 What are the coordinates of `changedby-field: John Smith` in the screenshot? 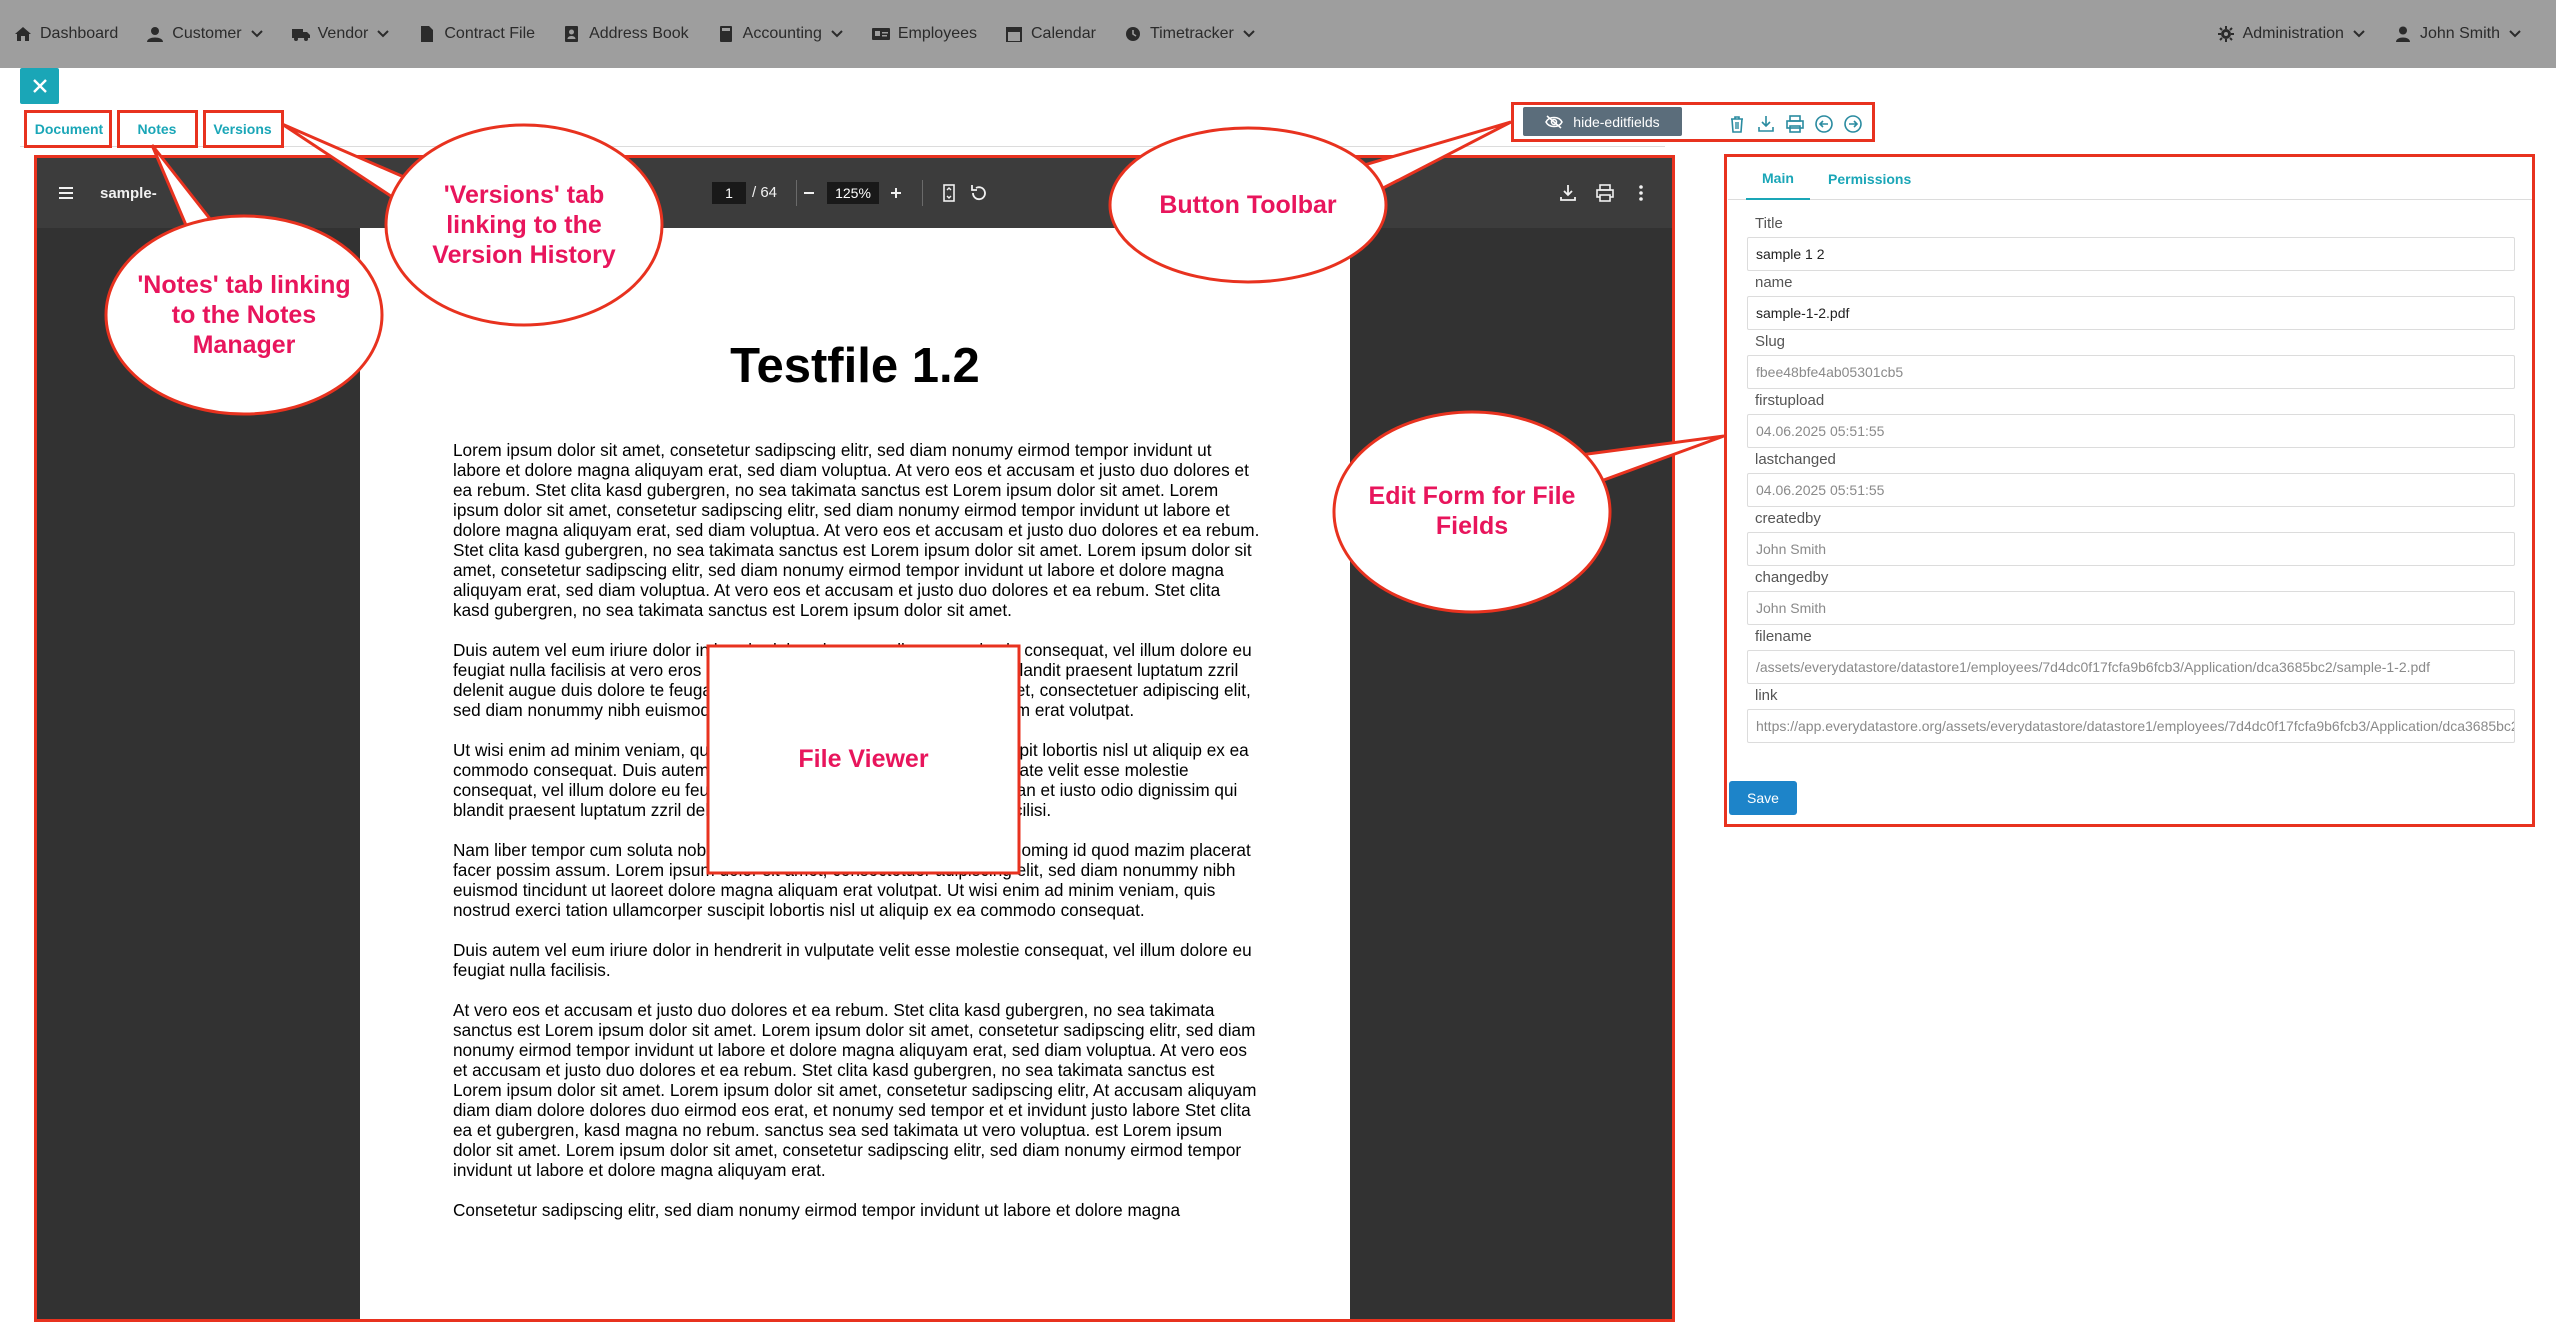 It's located at (2131, 608).